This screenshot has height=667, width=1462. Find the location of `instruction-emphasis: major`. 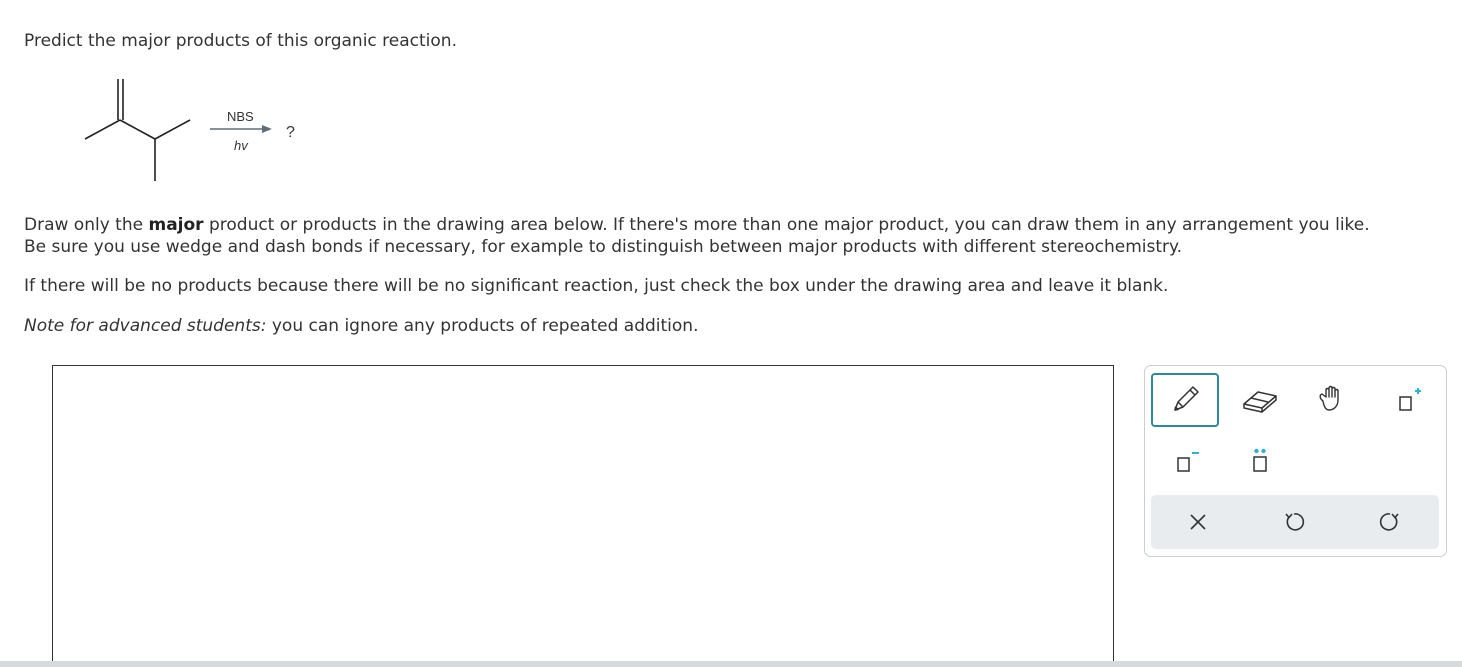

instruction-emphasis: major is located at coordinates (176, 225).